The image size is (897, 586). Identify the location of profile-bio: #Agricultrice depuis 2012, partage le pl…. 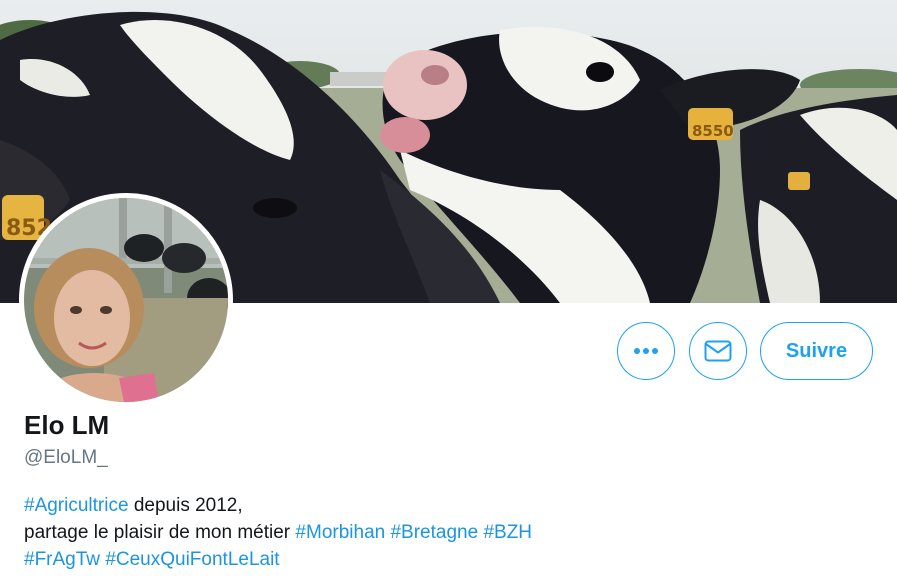
(278, 532).